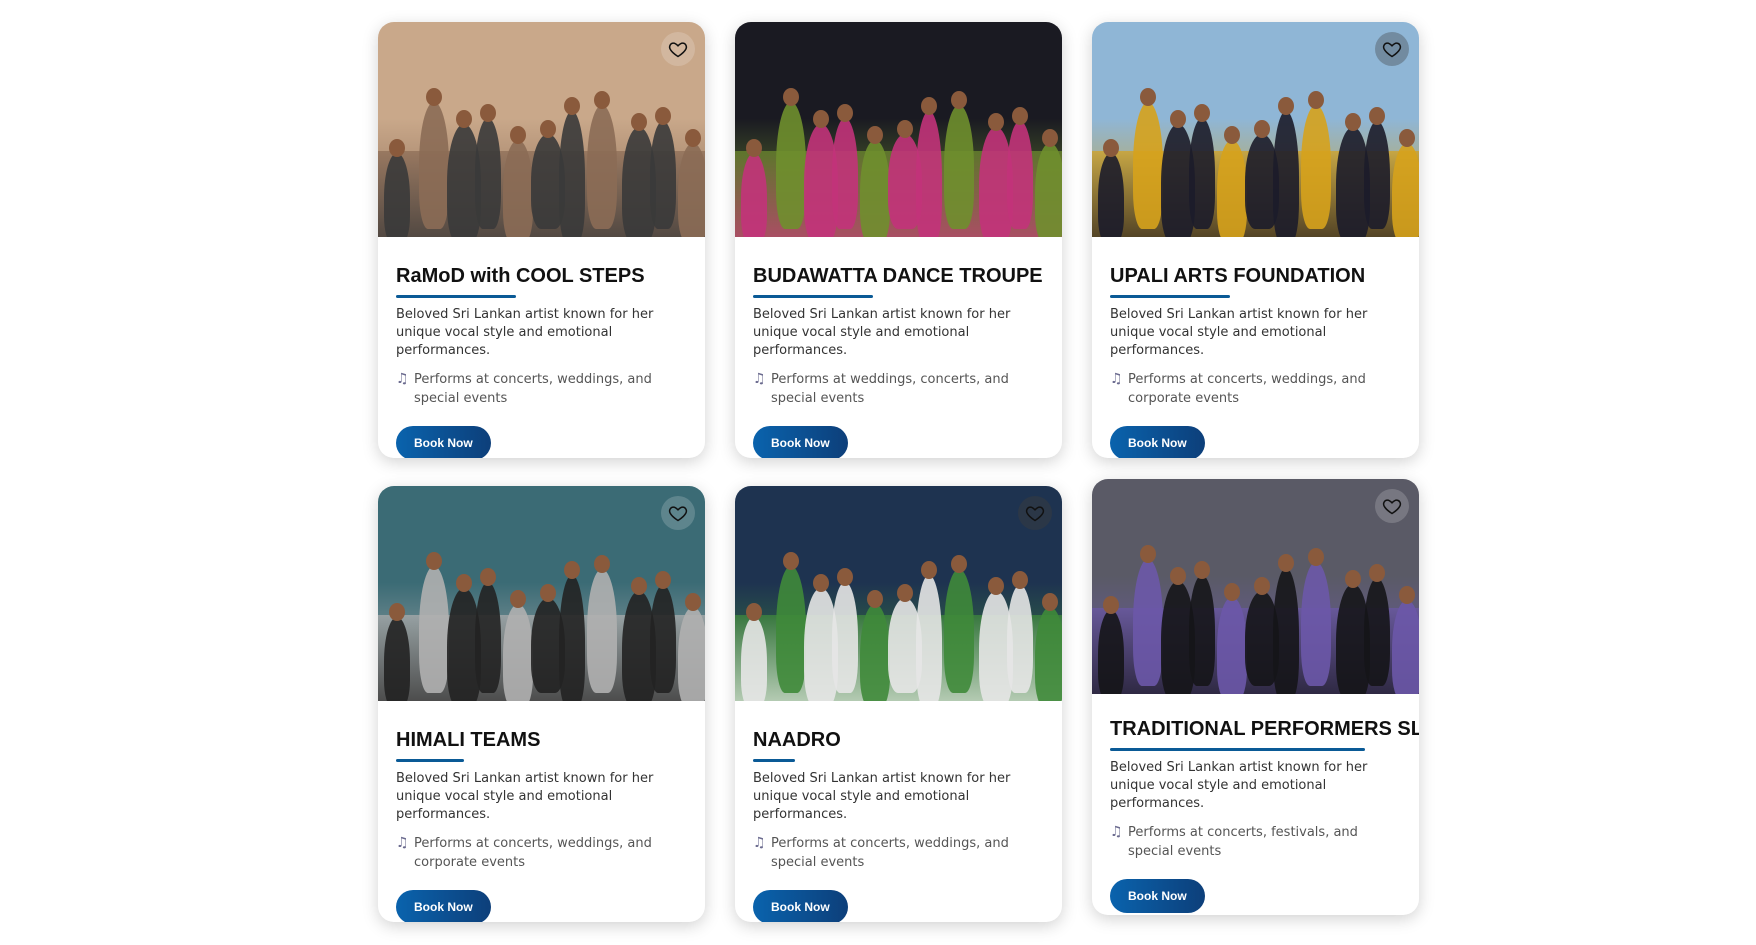  I want to click on artist-name: TRADITIONAL PERFORMERS SL, so click(1264, 729).